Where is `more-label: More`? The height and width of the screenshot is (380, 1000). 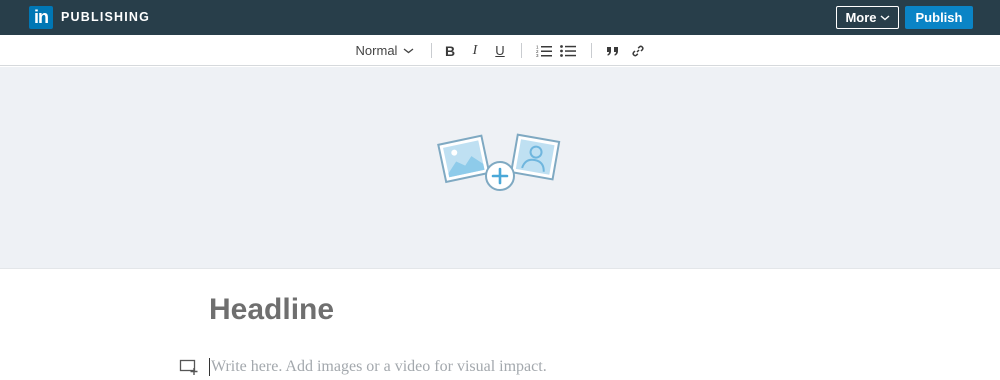
more-label: More is located at coordinates (861, 17).